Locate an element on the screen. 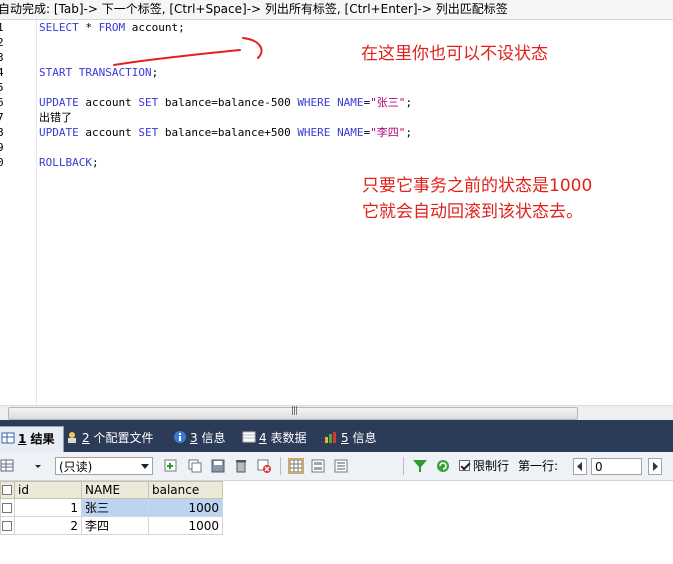 The image size is (673, 564). next-page-button is located at coordinates (655, 466).